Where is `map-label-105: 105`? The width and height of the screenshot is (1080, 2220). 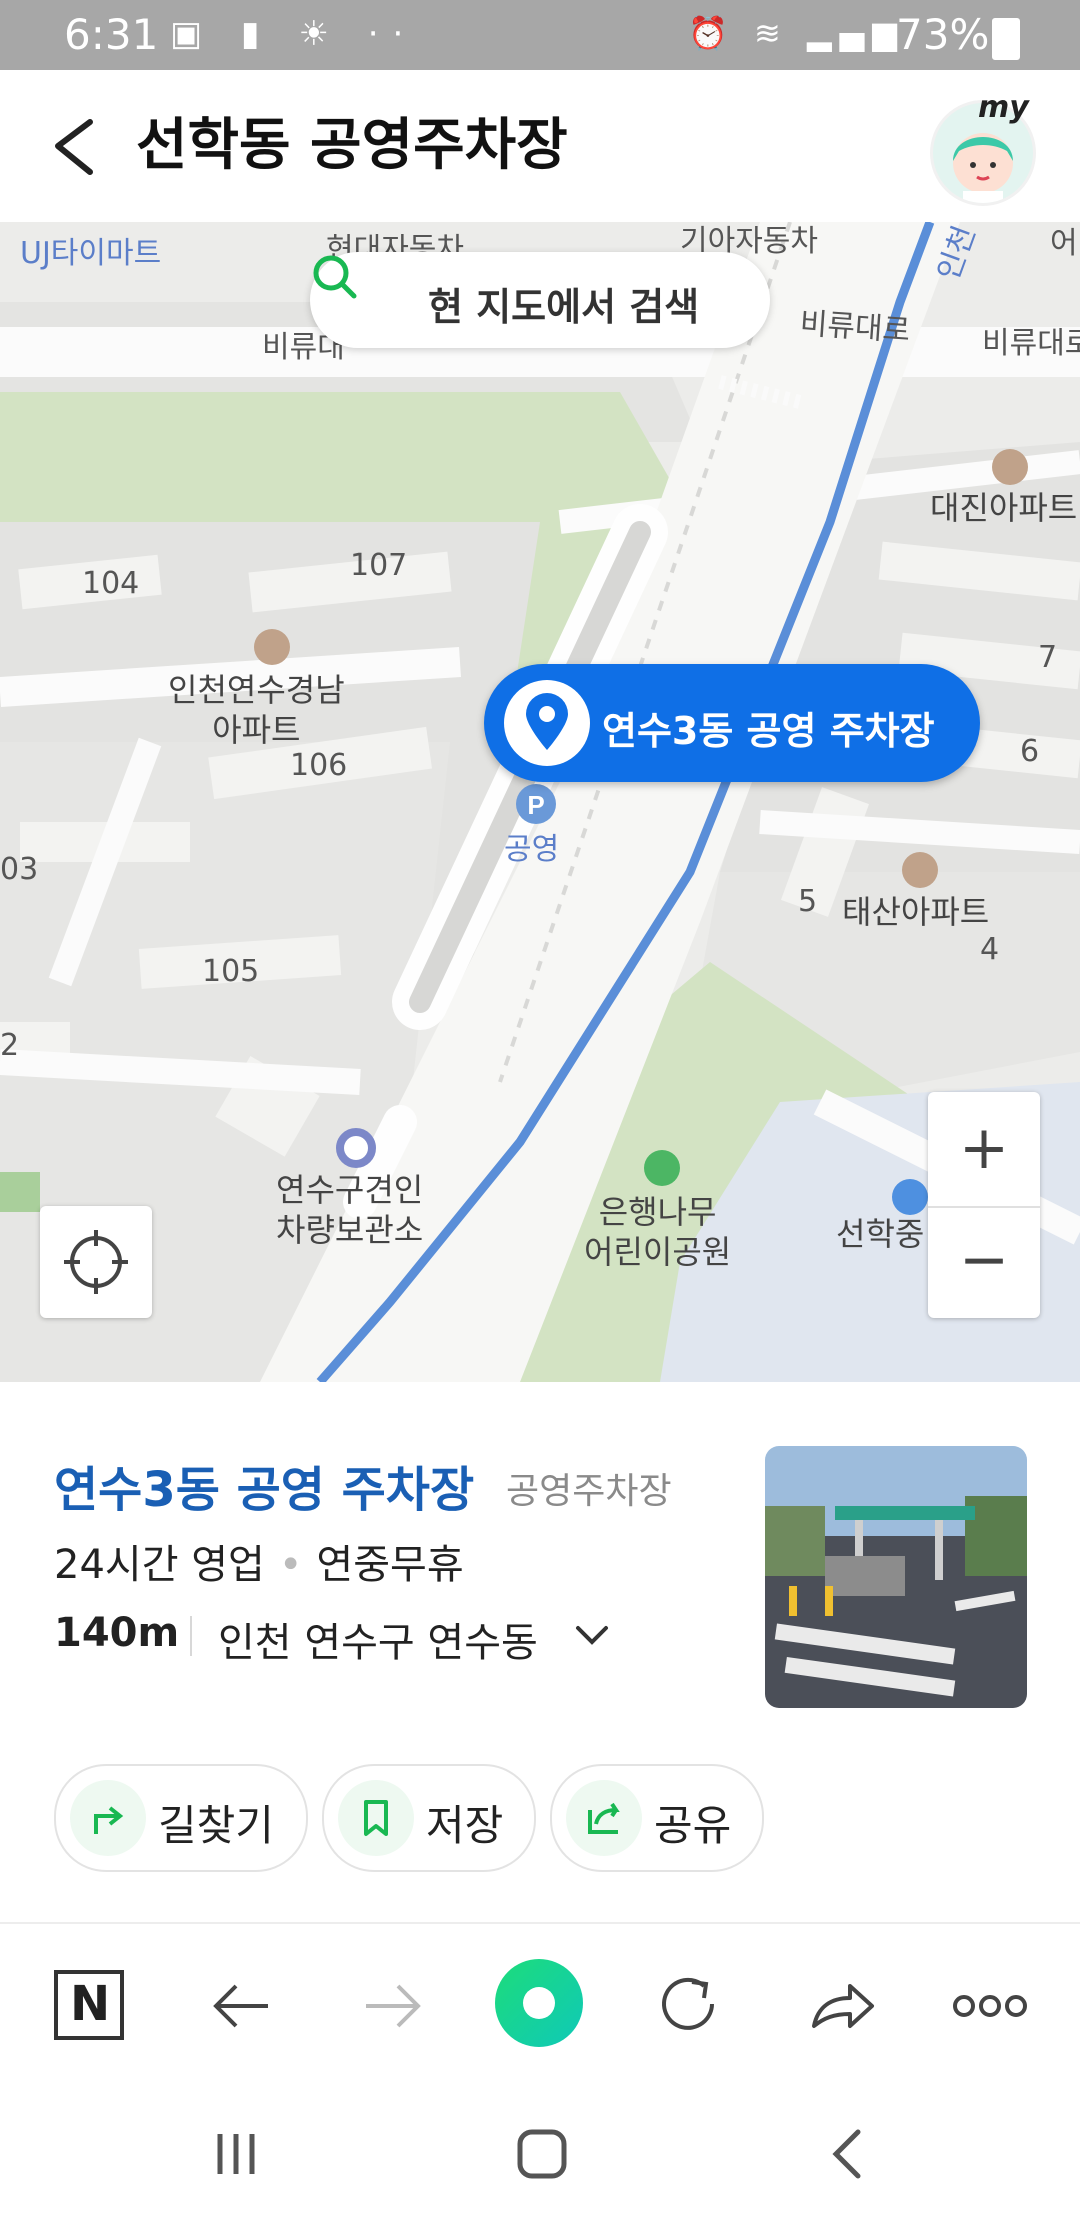 map-label-105: 105 is located at coordinates (231, 971).